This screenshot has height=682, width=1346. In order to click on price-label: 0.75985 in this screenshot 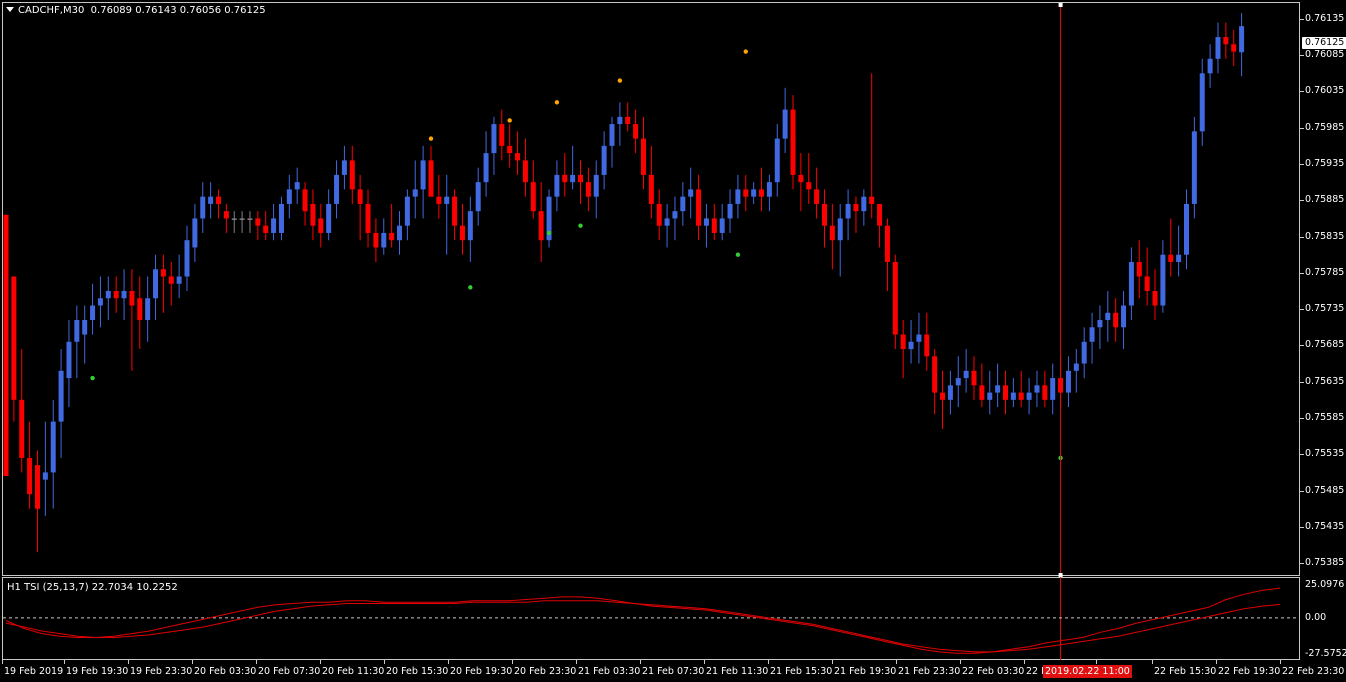, I will do `click(1325, 127)`.